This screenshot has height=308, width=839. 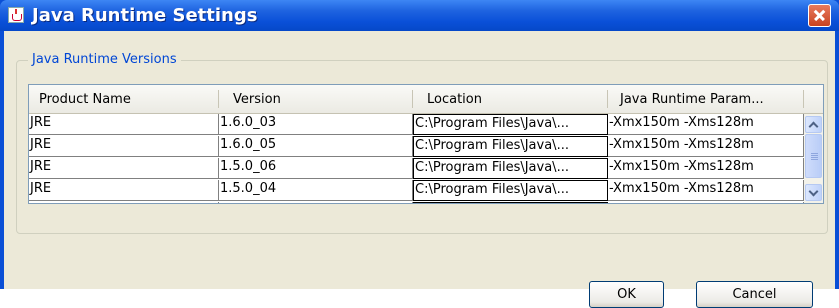 What do you see at coordinates (145, 15) in the screenshot?
I see `window-title: Java Runtime Settings` at bounding box center [145, 15].